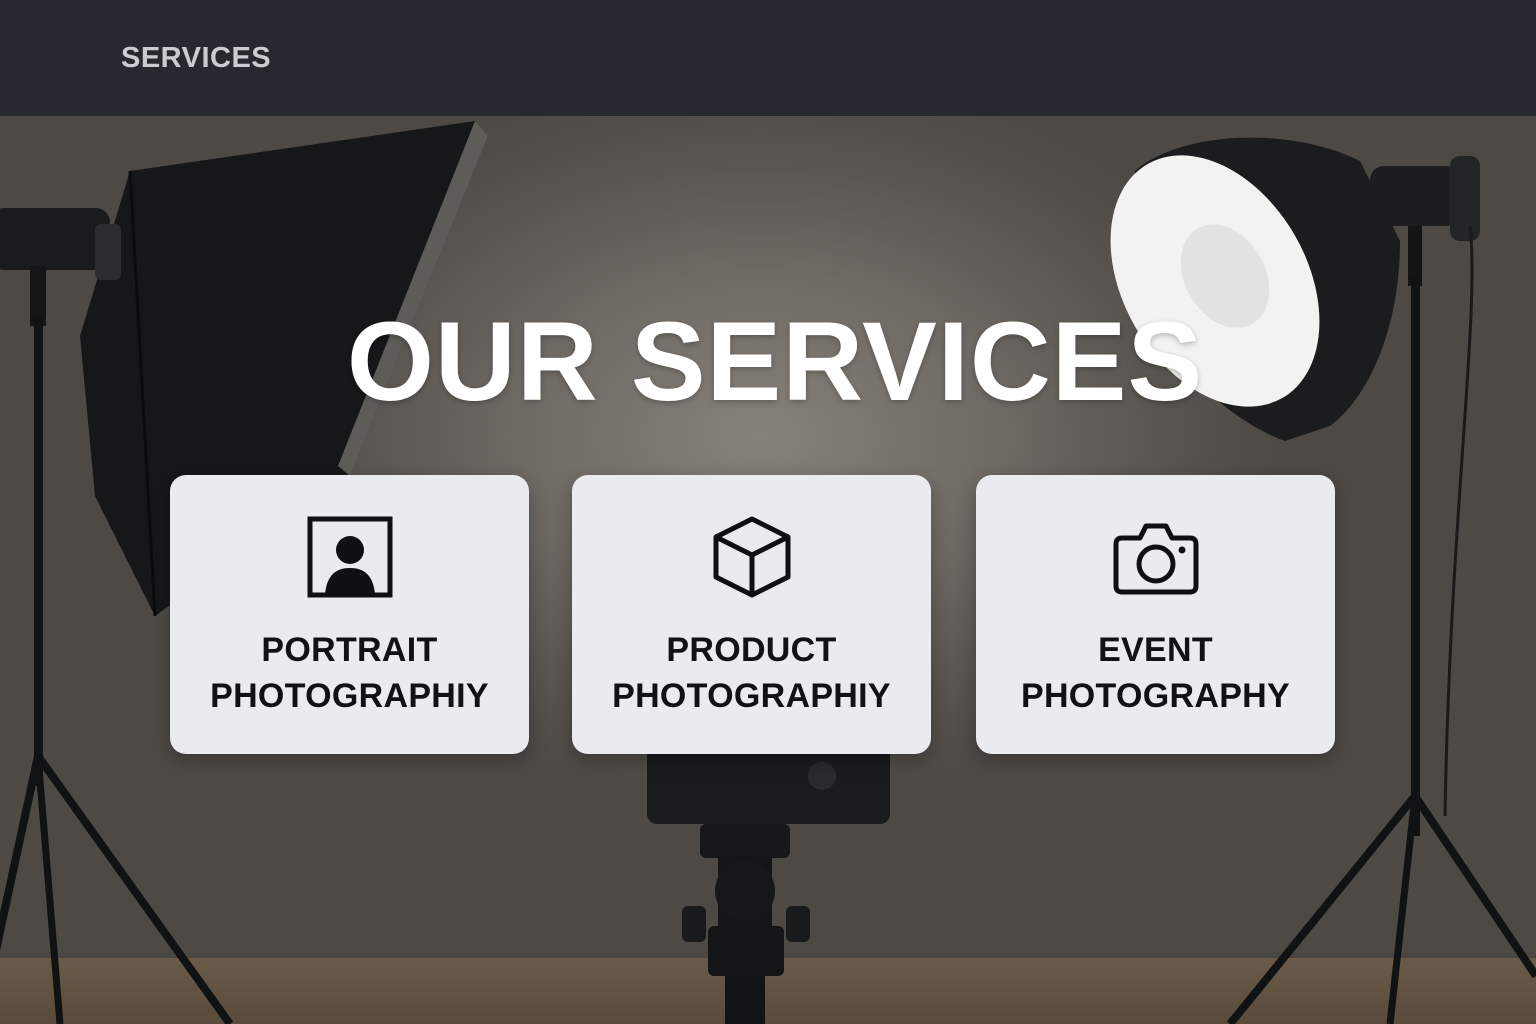 This screenshot has height=1024, width=1536. What do you see at coordinates (349, 614) in the screenshot?
I see `service-card-portrait: PORTRAIT PHOTOGRAPHIY` at bounding box center [349, 614].